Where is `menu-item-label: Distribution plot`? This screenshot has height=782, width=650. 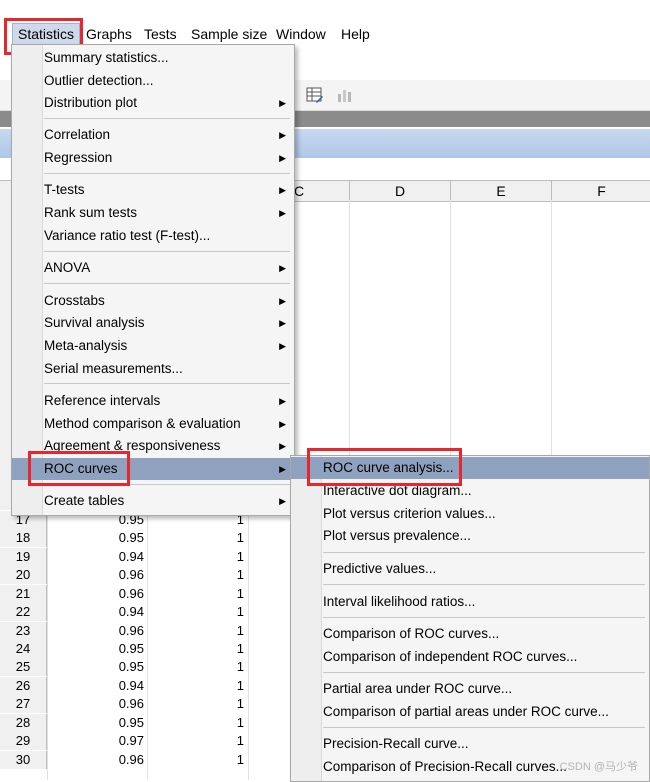
menu-item-label: Distribution plot is located at coordinates (91, 102).